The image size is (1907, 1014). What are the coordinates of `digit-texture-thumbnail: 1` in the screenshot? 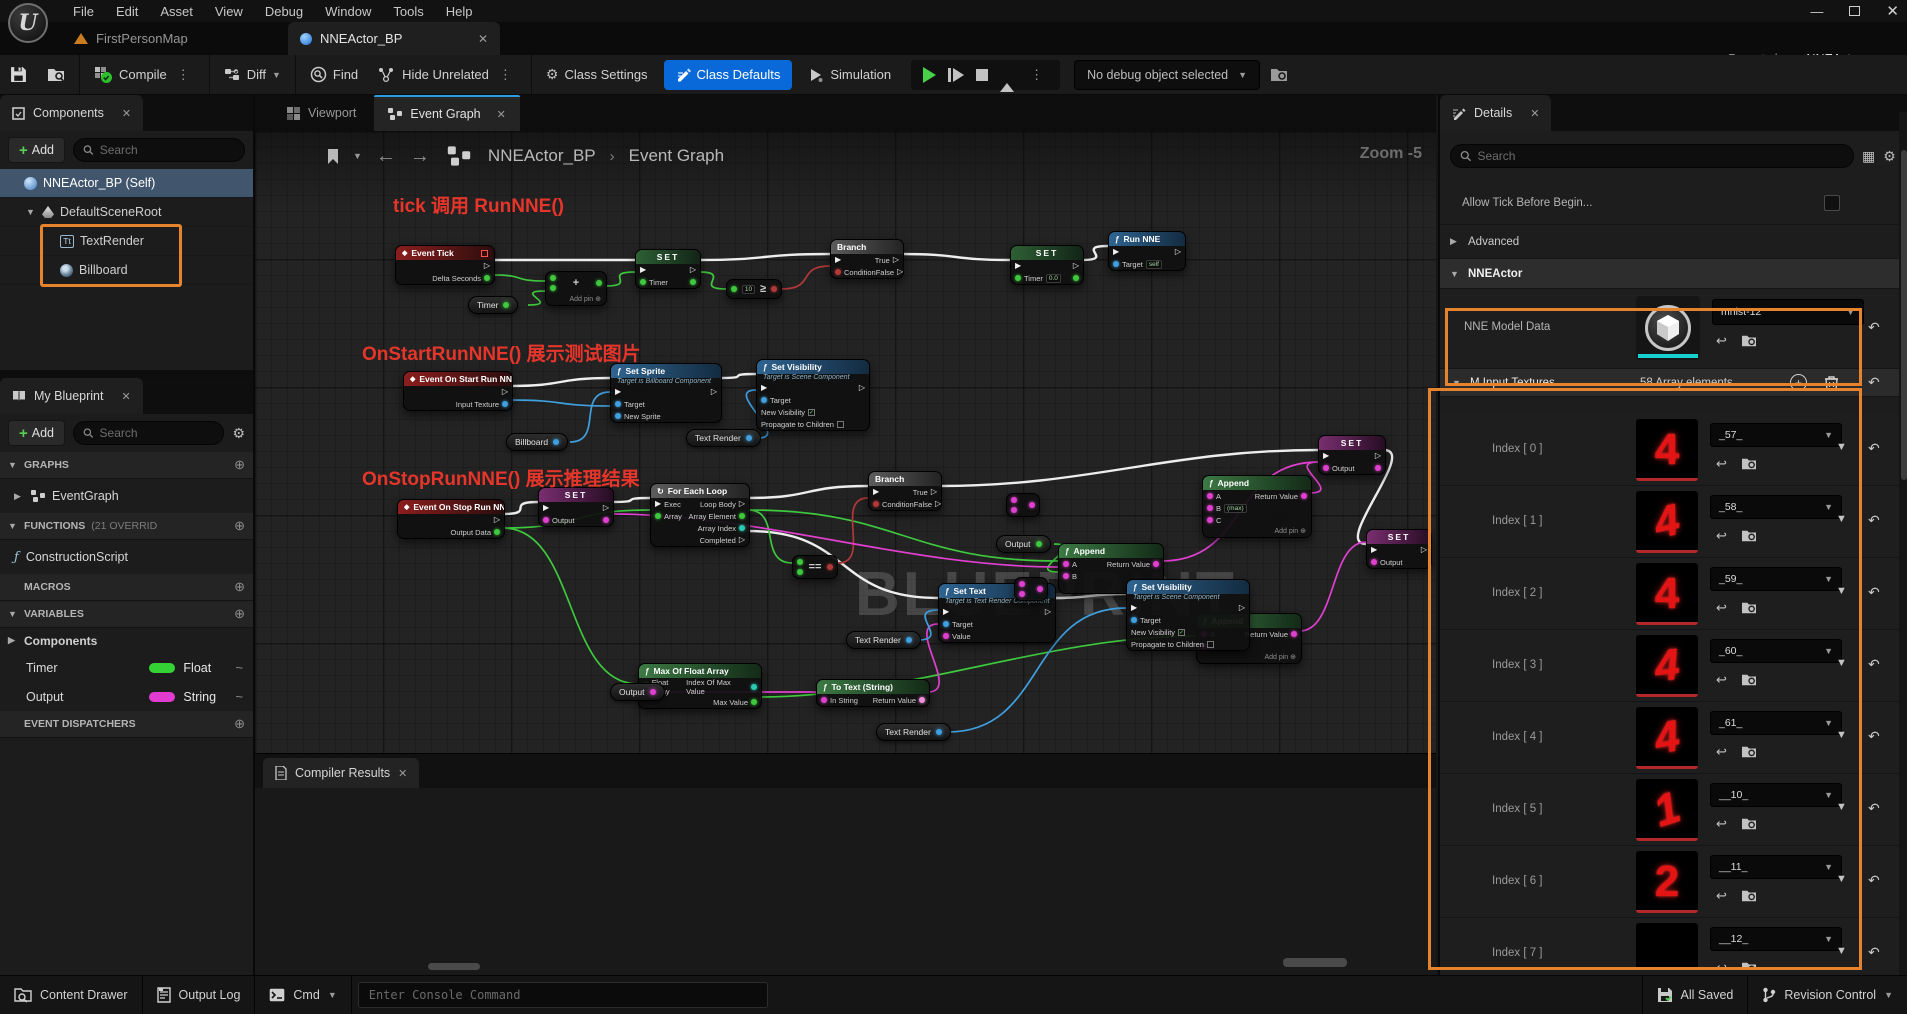 It's located at (1667, 810).